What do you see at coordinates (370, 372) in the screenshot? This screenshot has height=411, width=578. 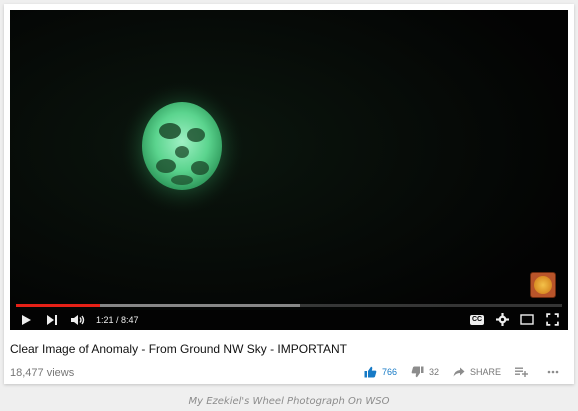 I see `thumbs-up-icon` at bounding box center [370, 372].